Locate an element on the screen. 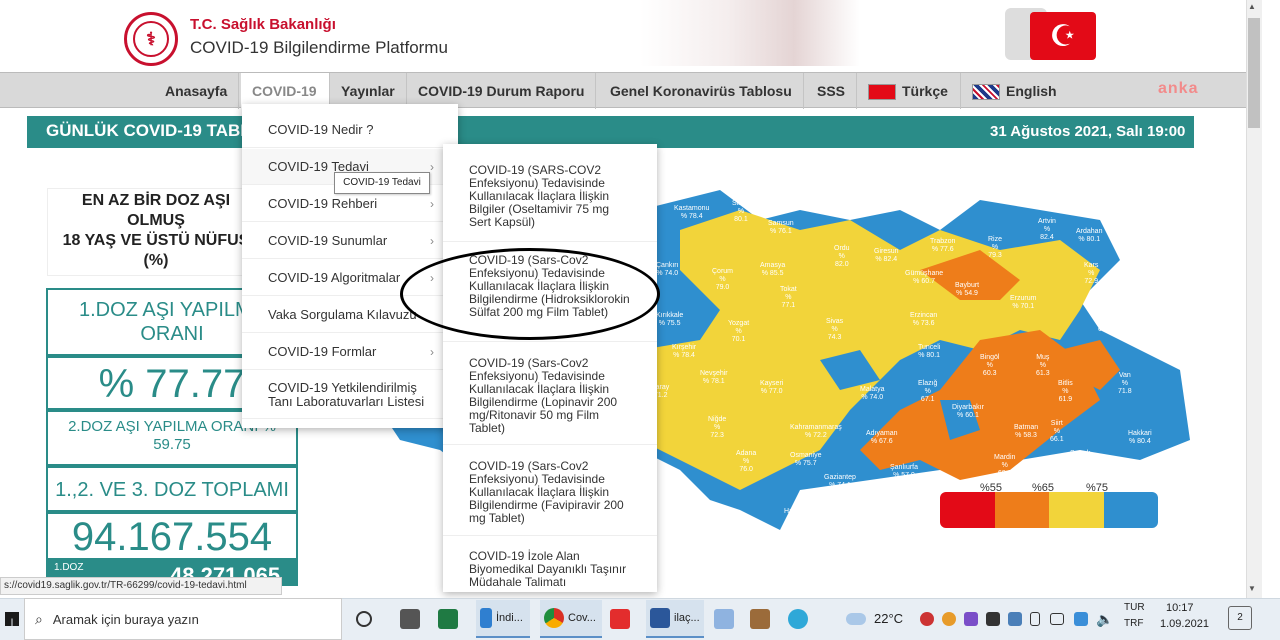 The width and height of the screenshot is (1280, 640). city-label: Çankırı% 74.0 is located at coordinates (667, 270).